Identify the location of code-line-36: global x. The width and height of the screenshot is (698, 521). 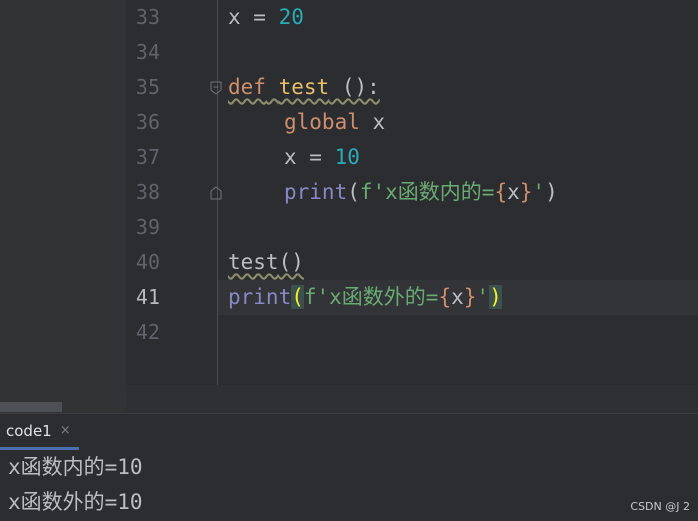
(334, 122).